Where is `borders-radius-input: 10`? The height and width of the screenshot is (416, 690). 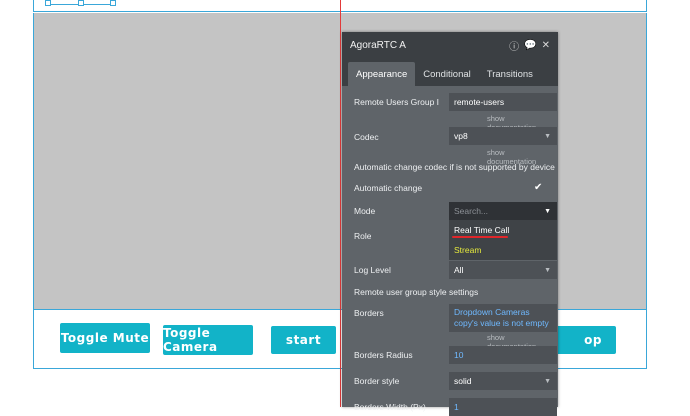
borders-radius-input: 10 is located at coordinates (503, 355).